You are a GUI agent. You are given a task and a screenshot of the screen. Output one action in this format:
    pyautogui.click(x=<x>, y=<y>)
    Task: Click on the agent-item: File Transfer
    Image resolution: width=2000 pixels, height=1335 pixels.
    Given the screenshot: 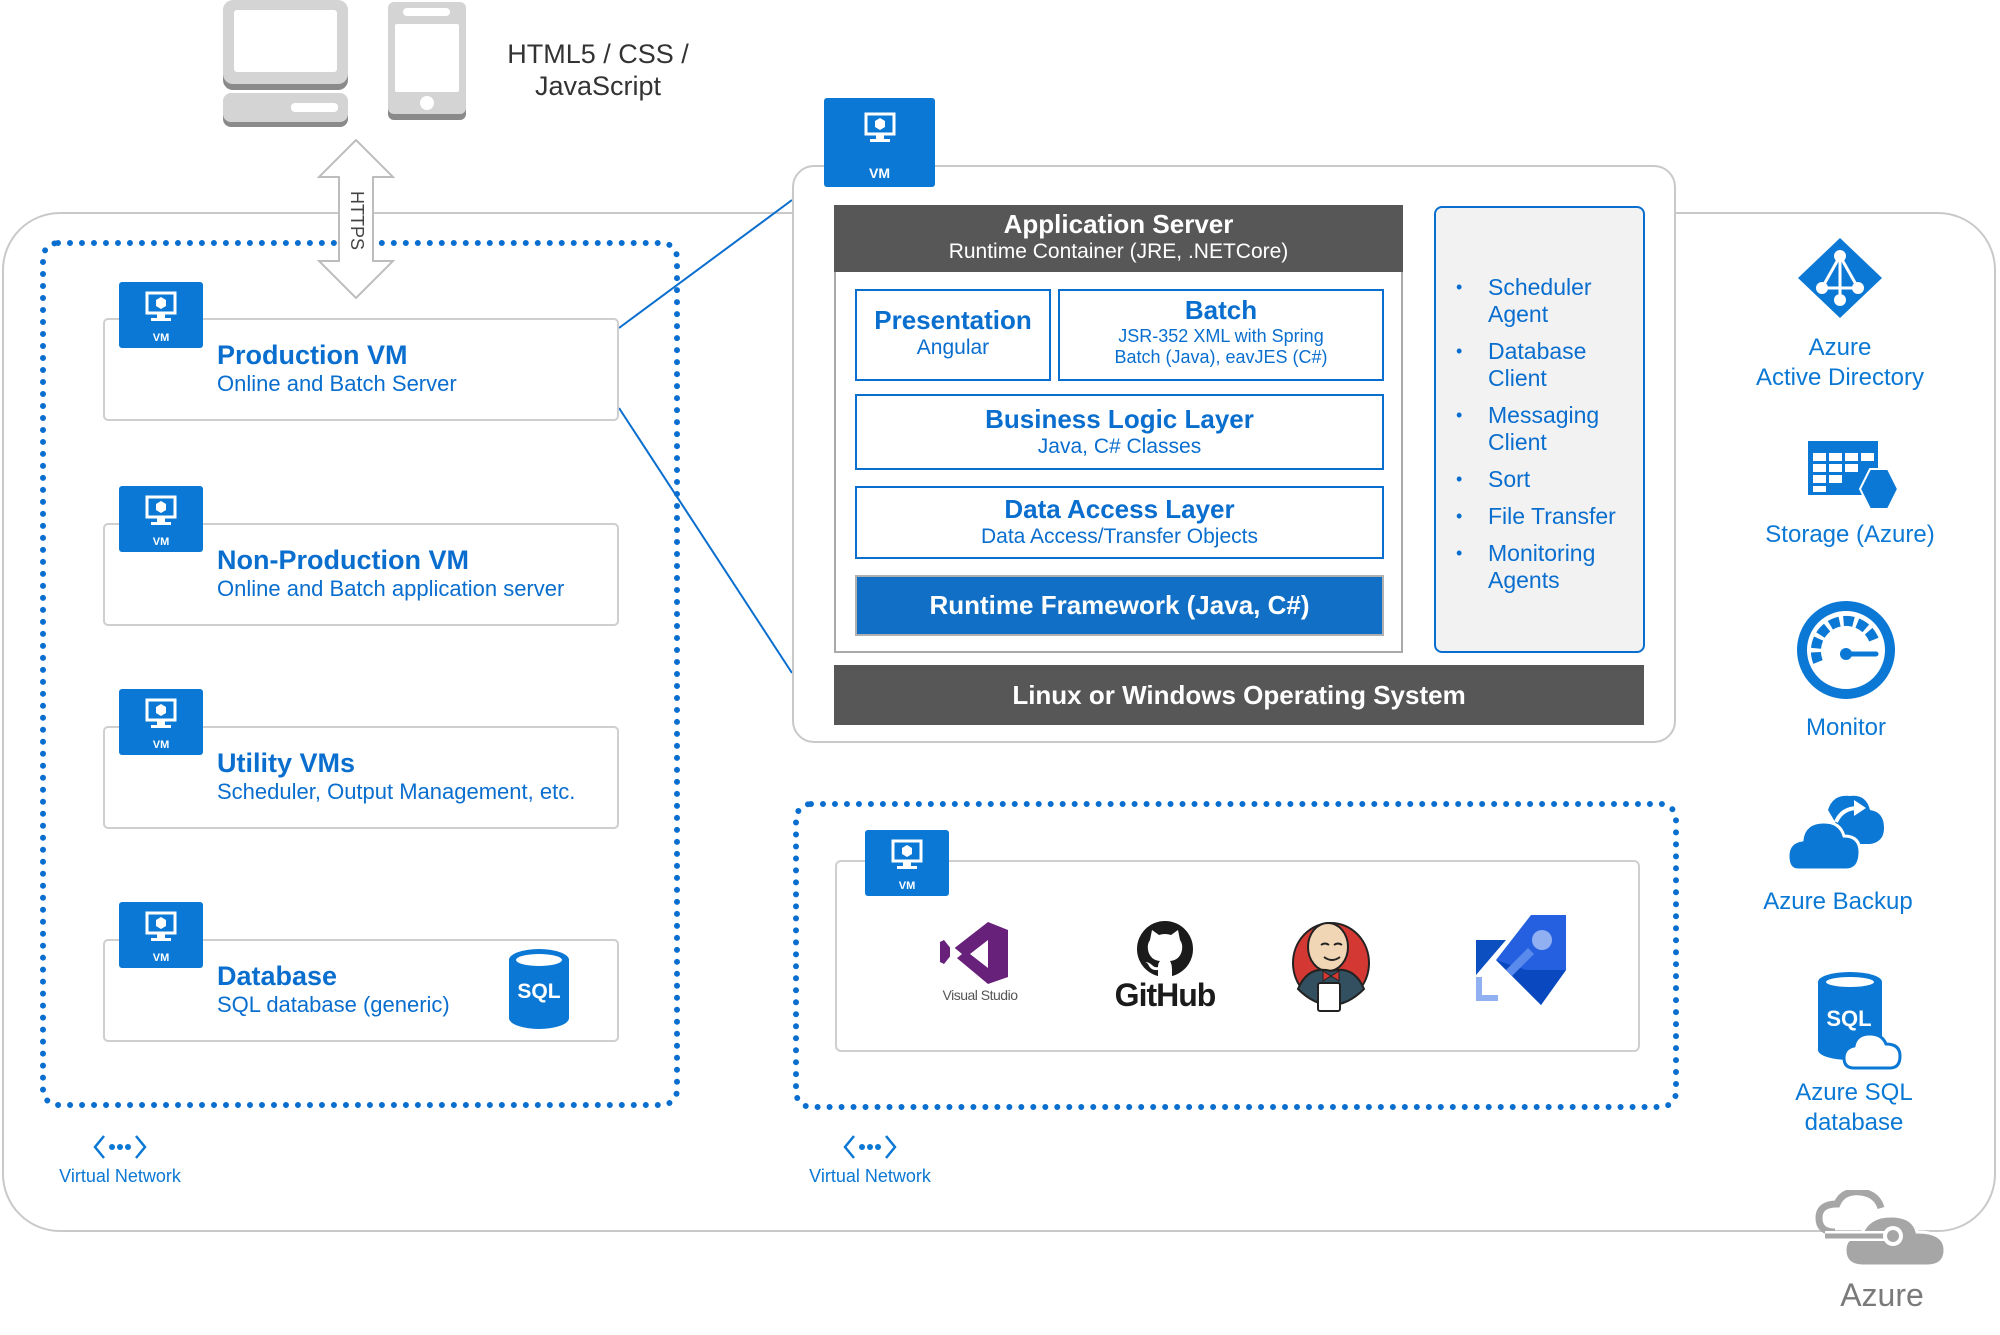 What is the action you would take?
    pyautogui.click(x=1539, y=516)
    